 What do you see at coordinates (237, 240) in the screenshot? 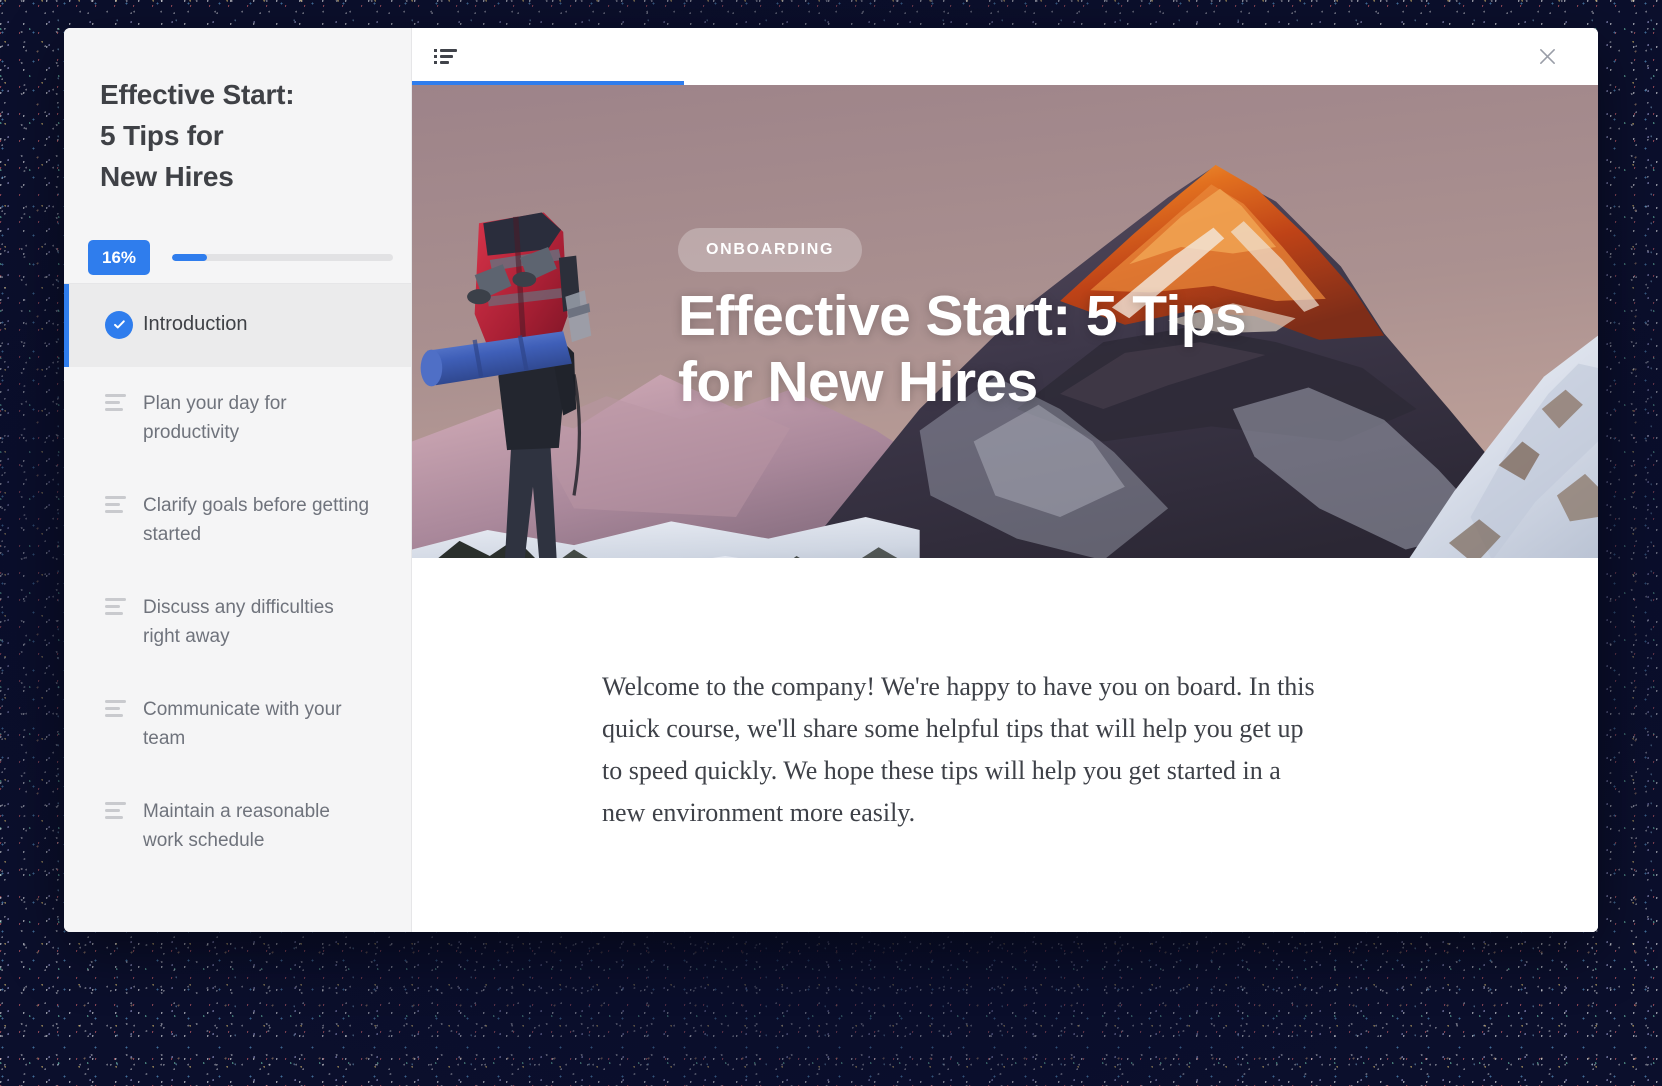
I see `progress-section: 16%` at bounding box center [237, 240].